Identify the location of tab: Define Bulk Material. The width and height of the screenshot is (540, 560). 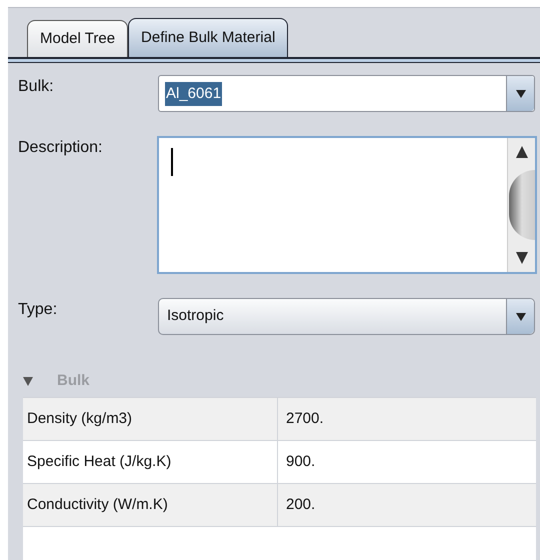
(208, 37).